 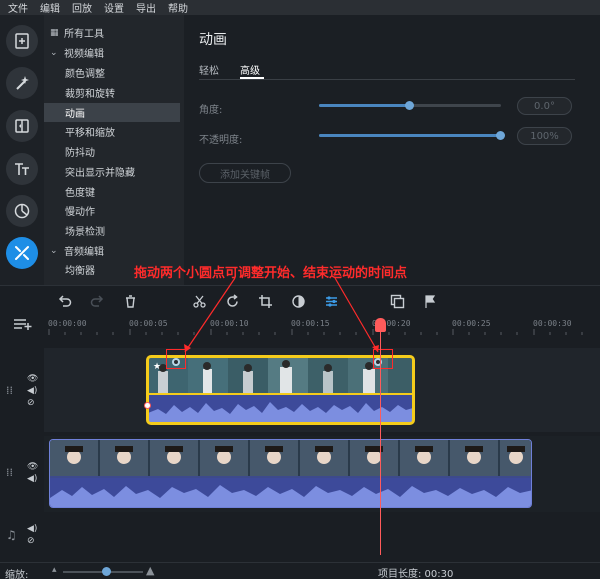 What do you see at coordinates (229, 323) in the screenshot?
I see `ruler-label: 00:00:10` at bounding box center [229, 323].